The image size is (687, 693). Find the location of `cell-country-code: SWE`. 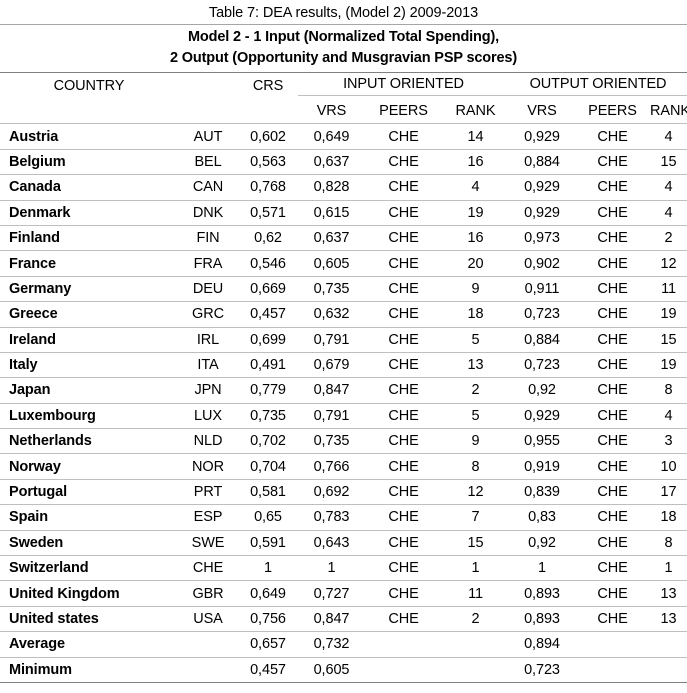

cell-country-code: SWE is located at coordinates (208, 542).